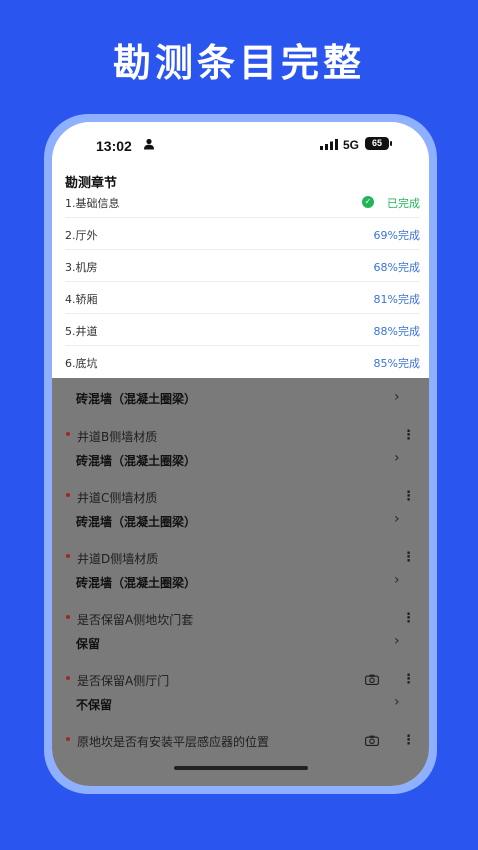  Describe the element at coordinates (329, 144) in the screenshot. I see `signal-icon` at that location.